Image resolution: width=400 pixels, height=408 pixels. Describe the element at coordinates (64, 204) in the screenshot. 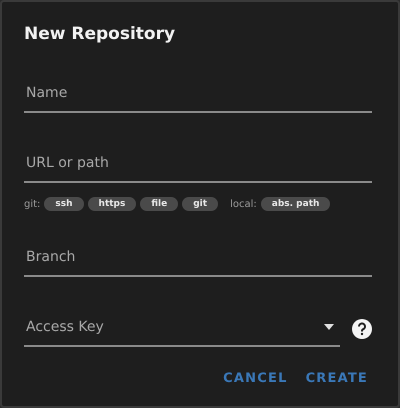

I see `hint-chip: ssh` at that location.